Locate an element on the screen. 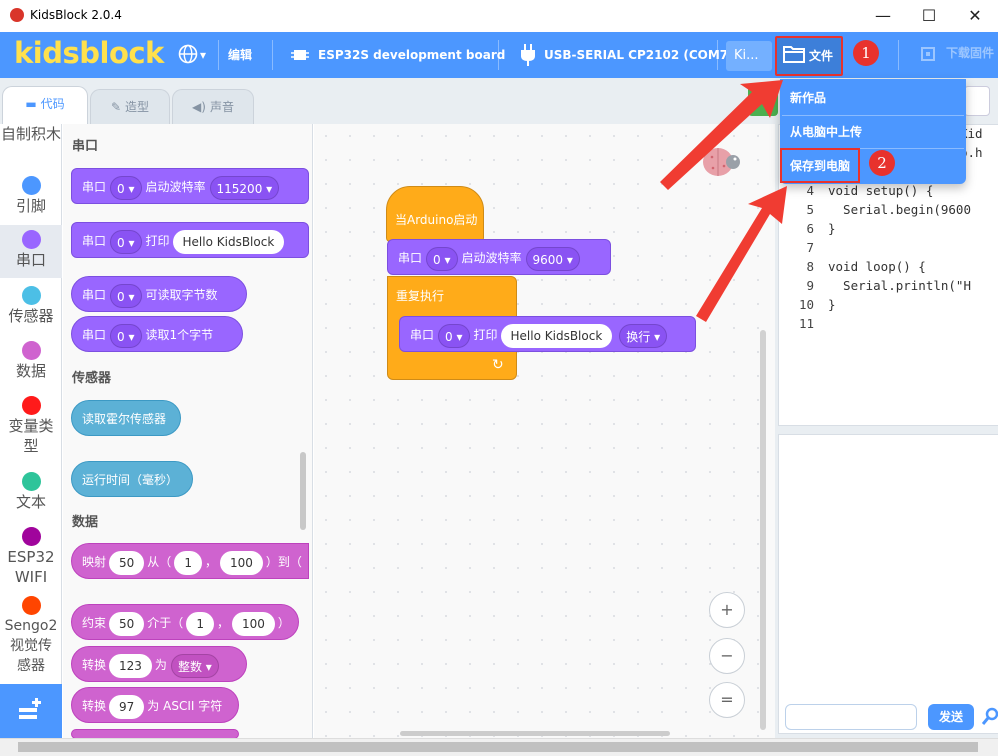 The image size is (998, 756). add-extension-button is located at coordinates (31, 712).